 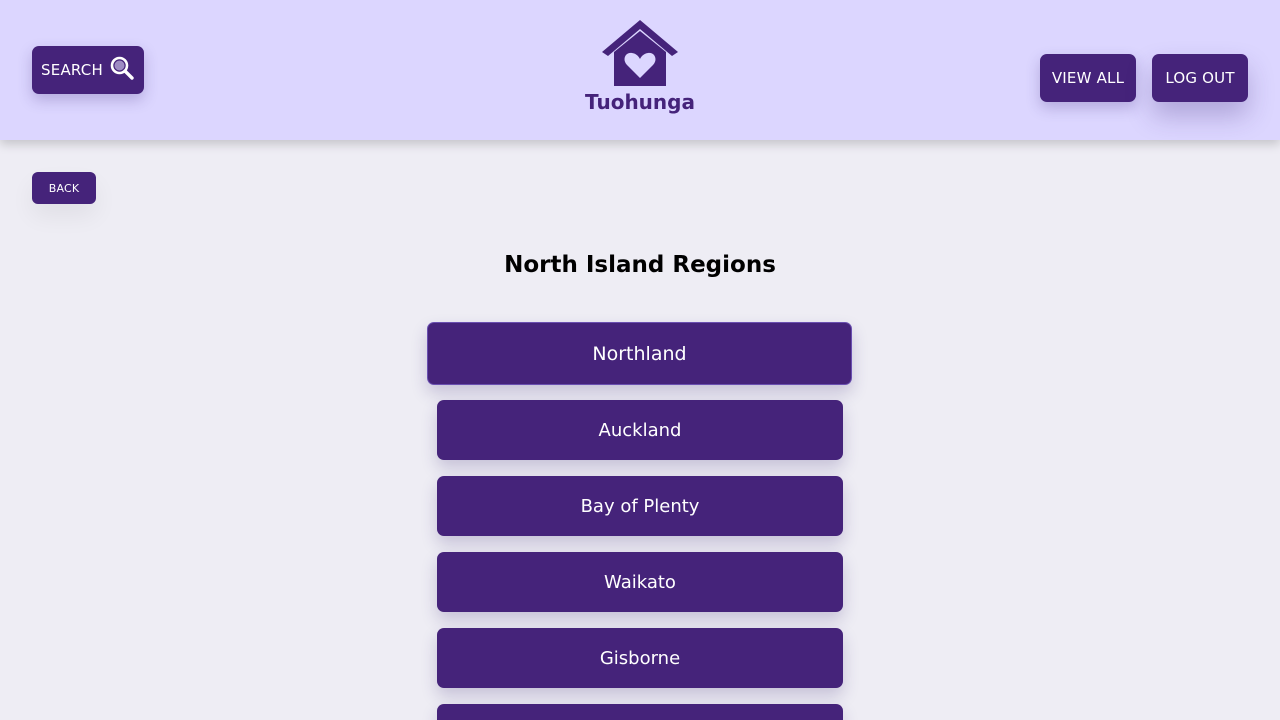 What do you see at coordinates (64, 188) in the screenshot?
I see `back-button: BACK` at bounding box center [64, 188].